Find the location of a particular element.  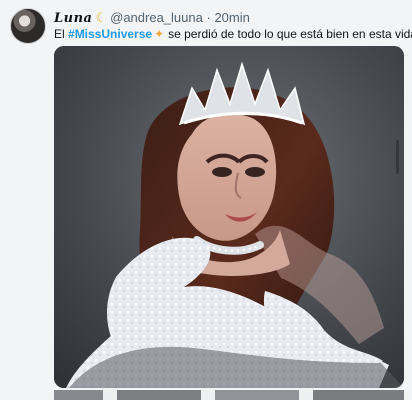

tweet-header: Luna ☾ @andrea_luuna · 20min is located at coordinates (152, 18).